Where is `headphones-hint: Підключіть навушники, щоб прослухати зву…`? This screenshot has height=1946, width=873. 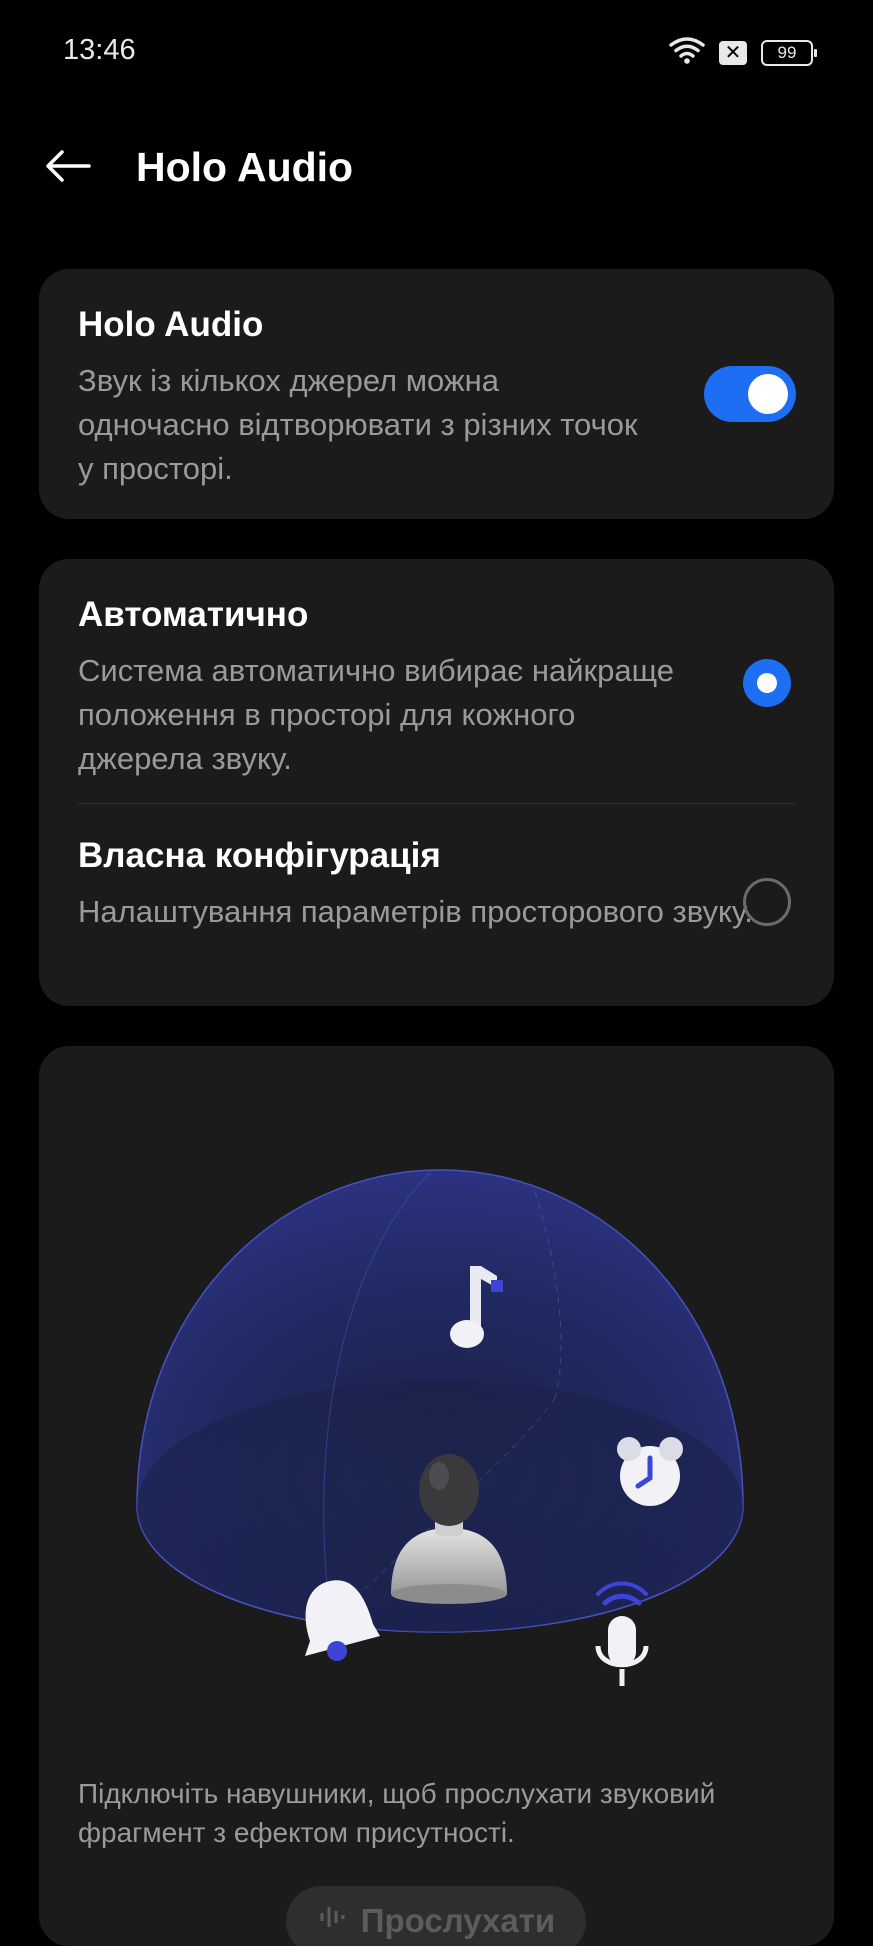
headphones-hint: Підключіть навушники, щоб прослухати зву… is located at coordinates (397, 1813).